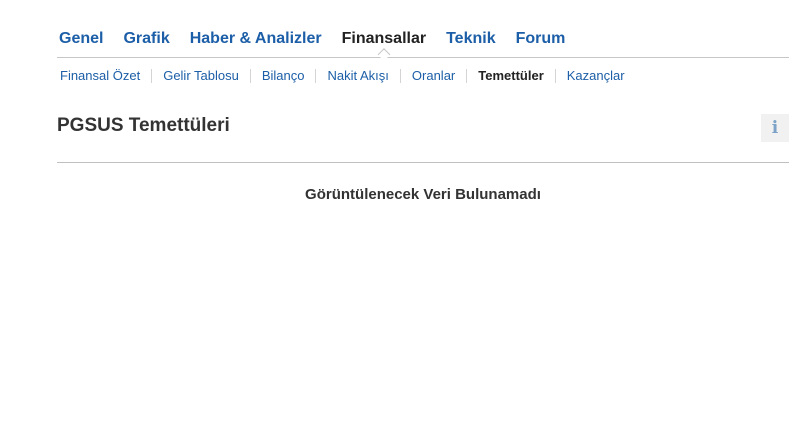 The image size is (796, 430). Describe the element at coordinates (81, 39) in the screenshot. I see `tab-genel: Genel` at that location.